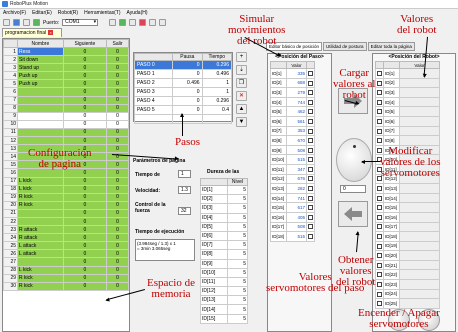  What do you see at coordinates (407, 217) in the screenshot?
I see `robot-row: ID[16]` at bounding box center [407, 217].